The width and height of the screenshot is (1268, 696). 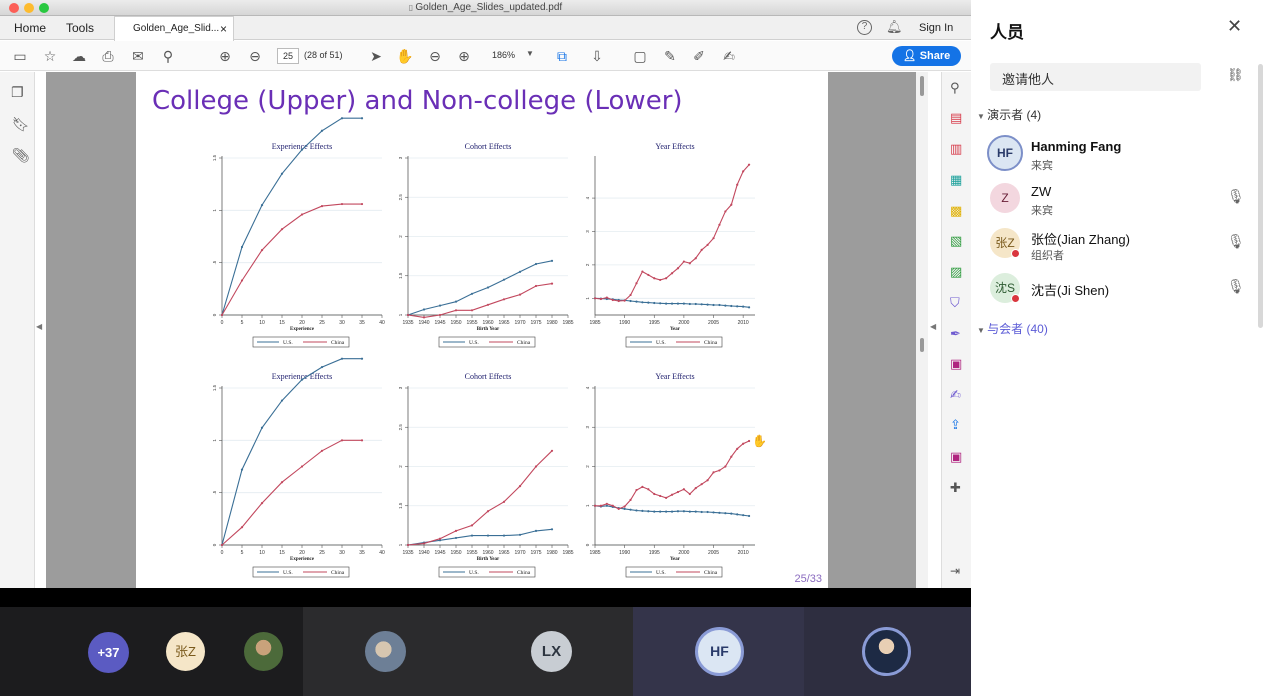 I want to click on previous-page-icon: ⊕, so click(x=225, y=56).